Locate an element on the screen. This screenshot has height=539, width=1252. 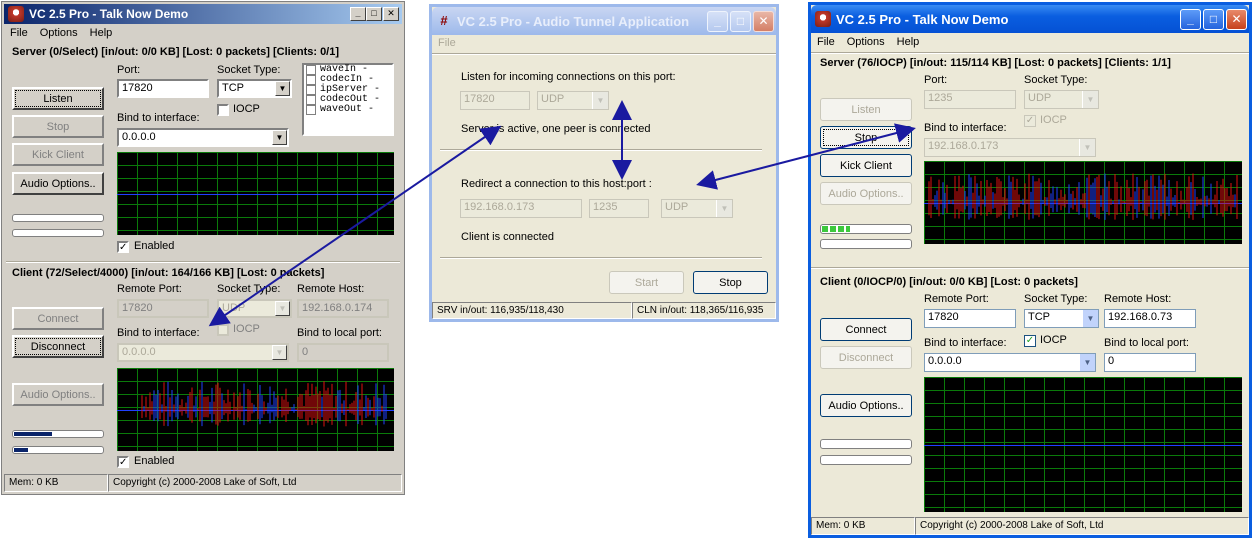
right-titlebar: VC 2.5 Pro - Talk Now Demo _ □ ✕ is located at coordinates (1030, 19).